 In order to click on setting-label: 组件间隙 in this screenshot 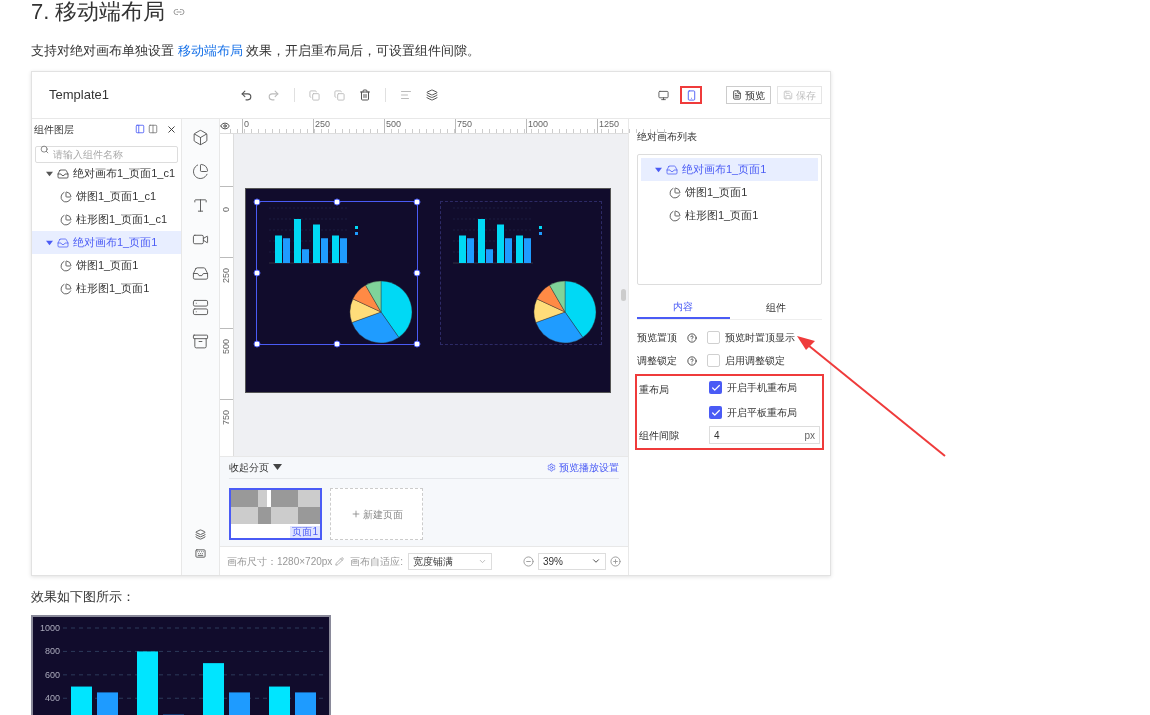, I will do `click(659, 435)`.